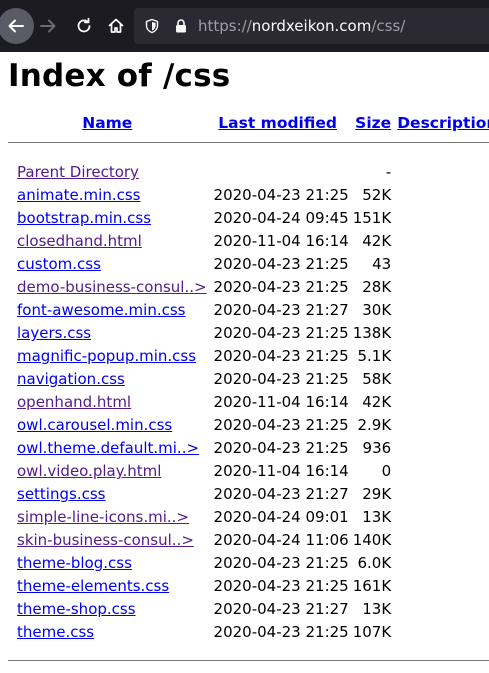 The width and height of the screenshot is (489, 673). Describe the element at coordinates (248, 149) in the screenshot. I see `header-divider-row` at that location.